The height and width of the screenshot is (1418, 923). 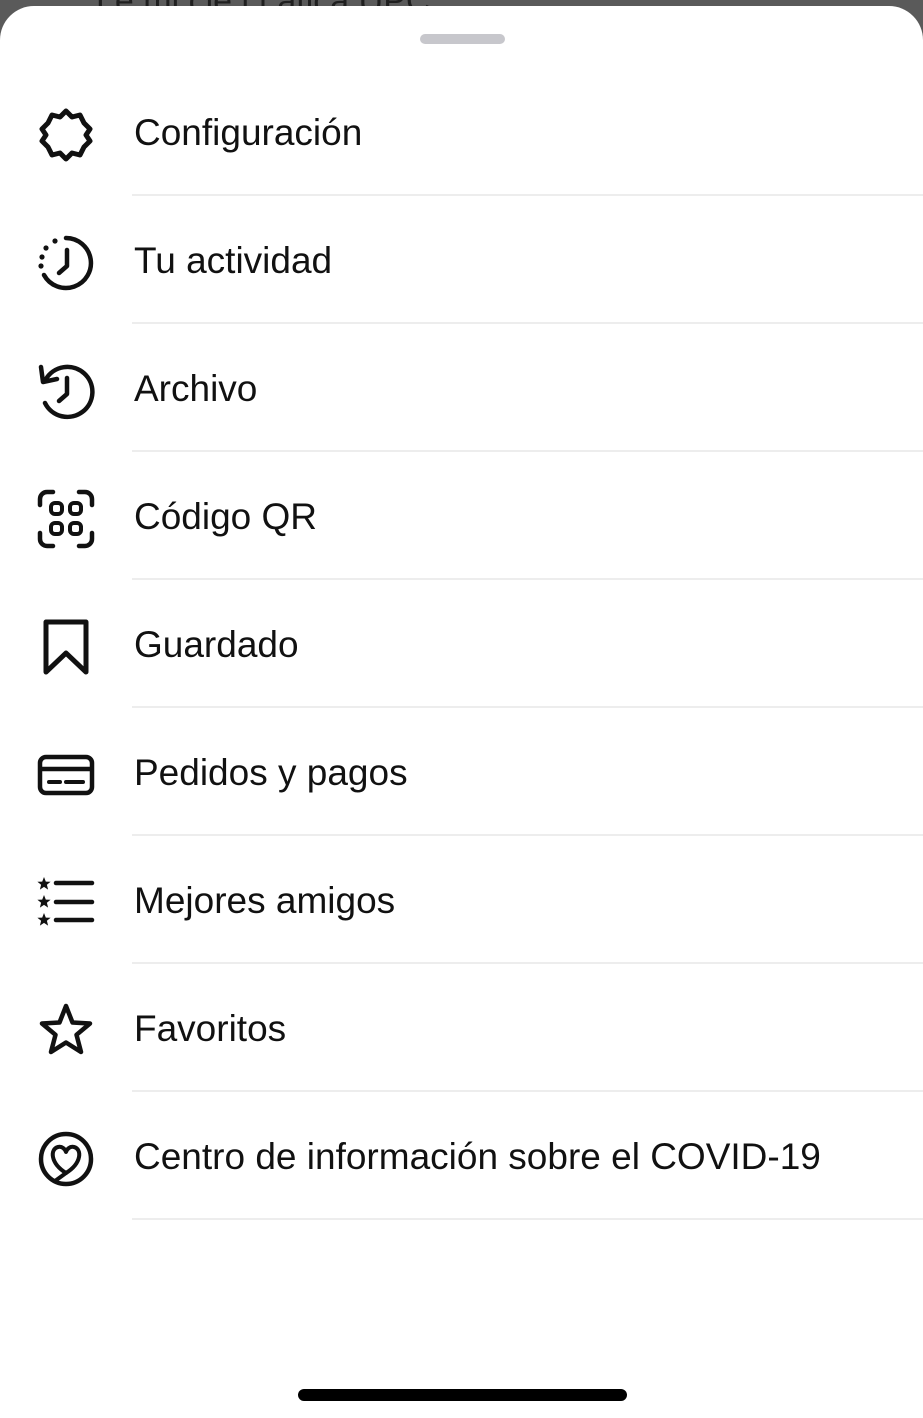 I want to click on menu-item-configuracion: Configuración, so click(x=461, y=132).